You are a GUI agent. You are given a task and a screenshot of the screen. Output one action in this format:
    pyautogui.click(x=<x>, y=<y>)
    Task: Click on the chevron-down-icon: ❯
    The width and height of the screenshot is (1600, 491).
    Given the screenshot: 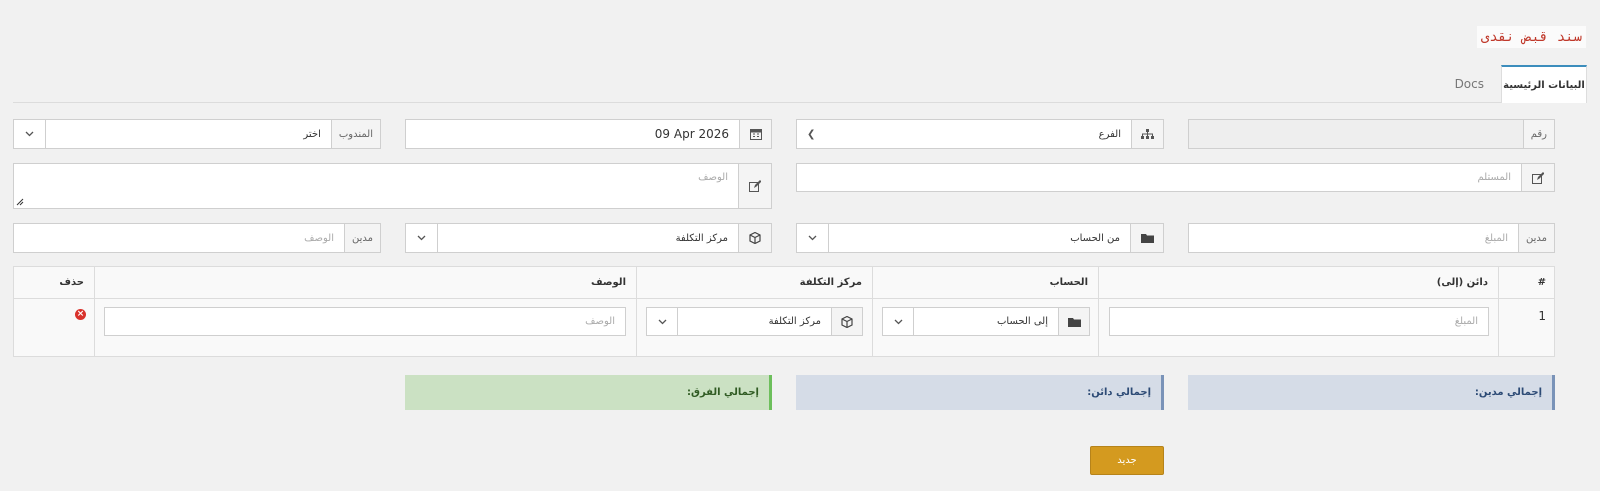 What is the action you would take?
    pyautogui.click(x=811, y=134)
    